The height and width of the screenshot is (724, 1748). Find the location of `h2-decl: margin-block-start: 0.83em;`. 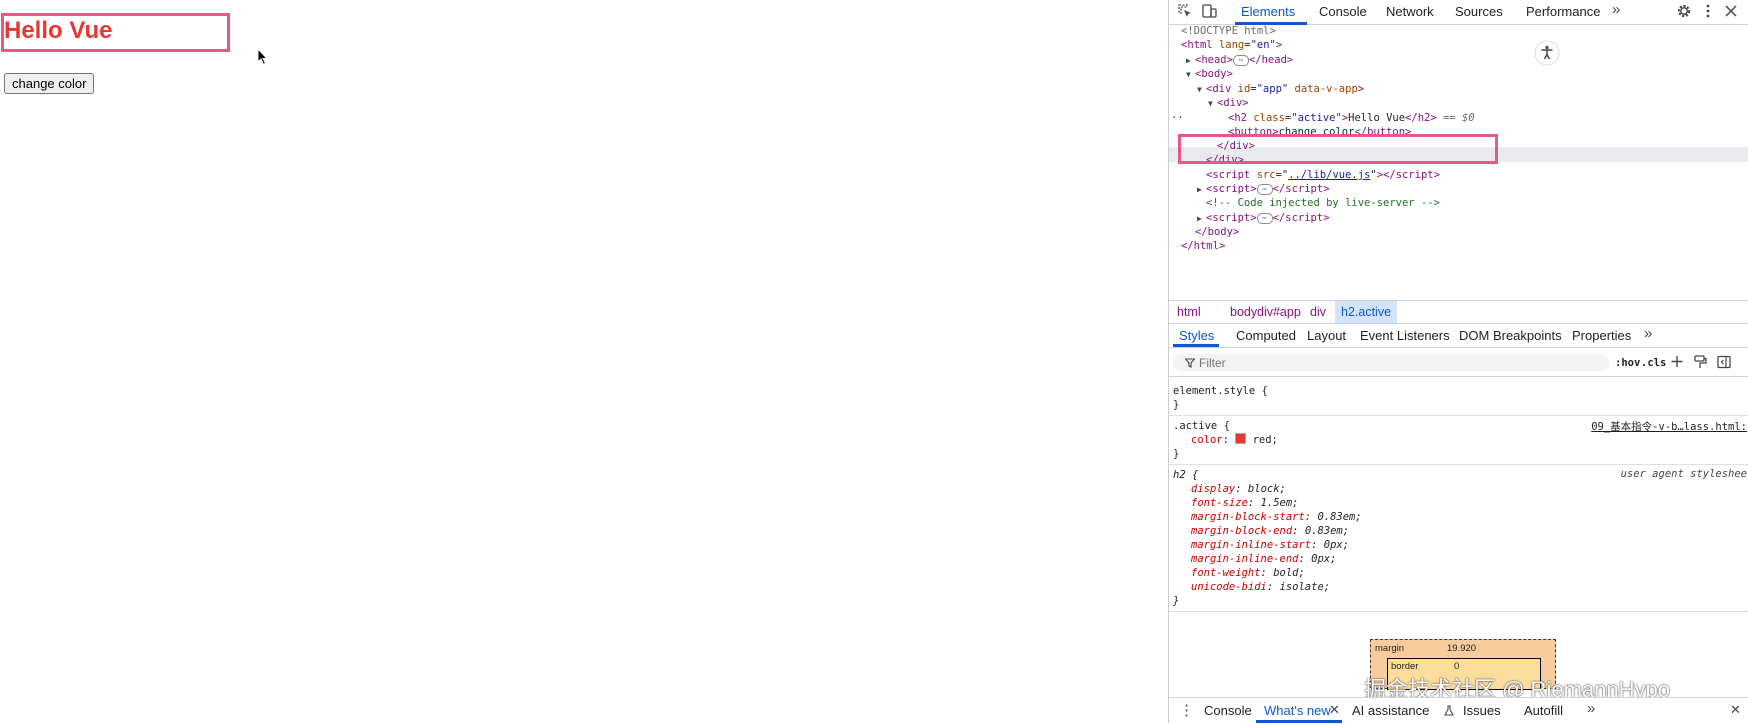

h2-decl: margin-block-start: 0.83em; is located at coordinates (1276, 517).